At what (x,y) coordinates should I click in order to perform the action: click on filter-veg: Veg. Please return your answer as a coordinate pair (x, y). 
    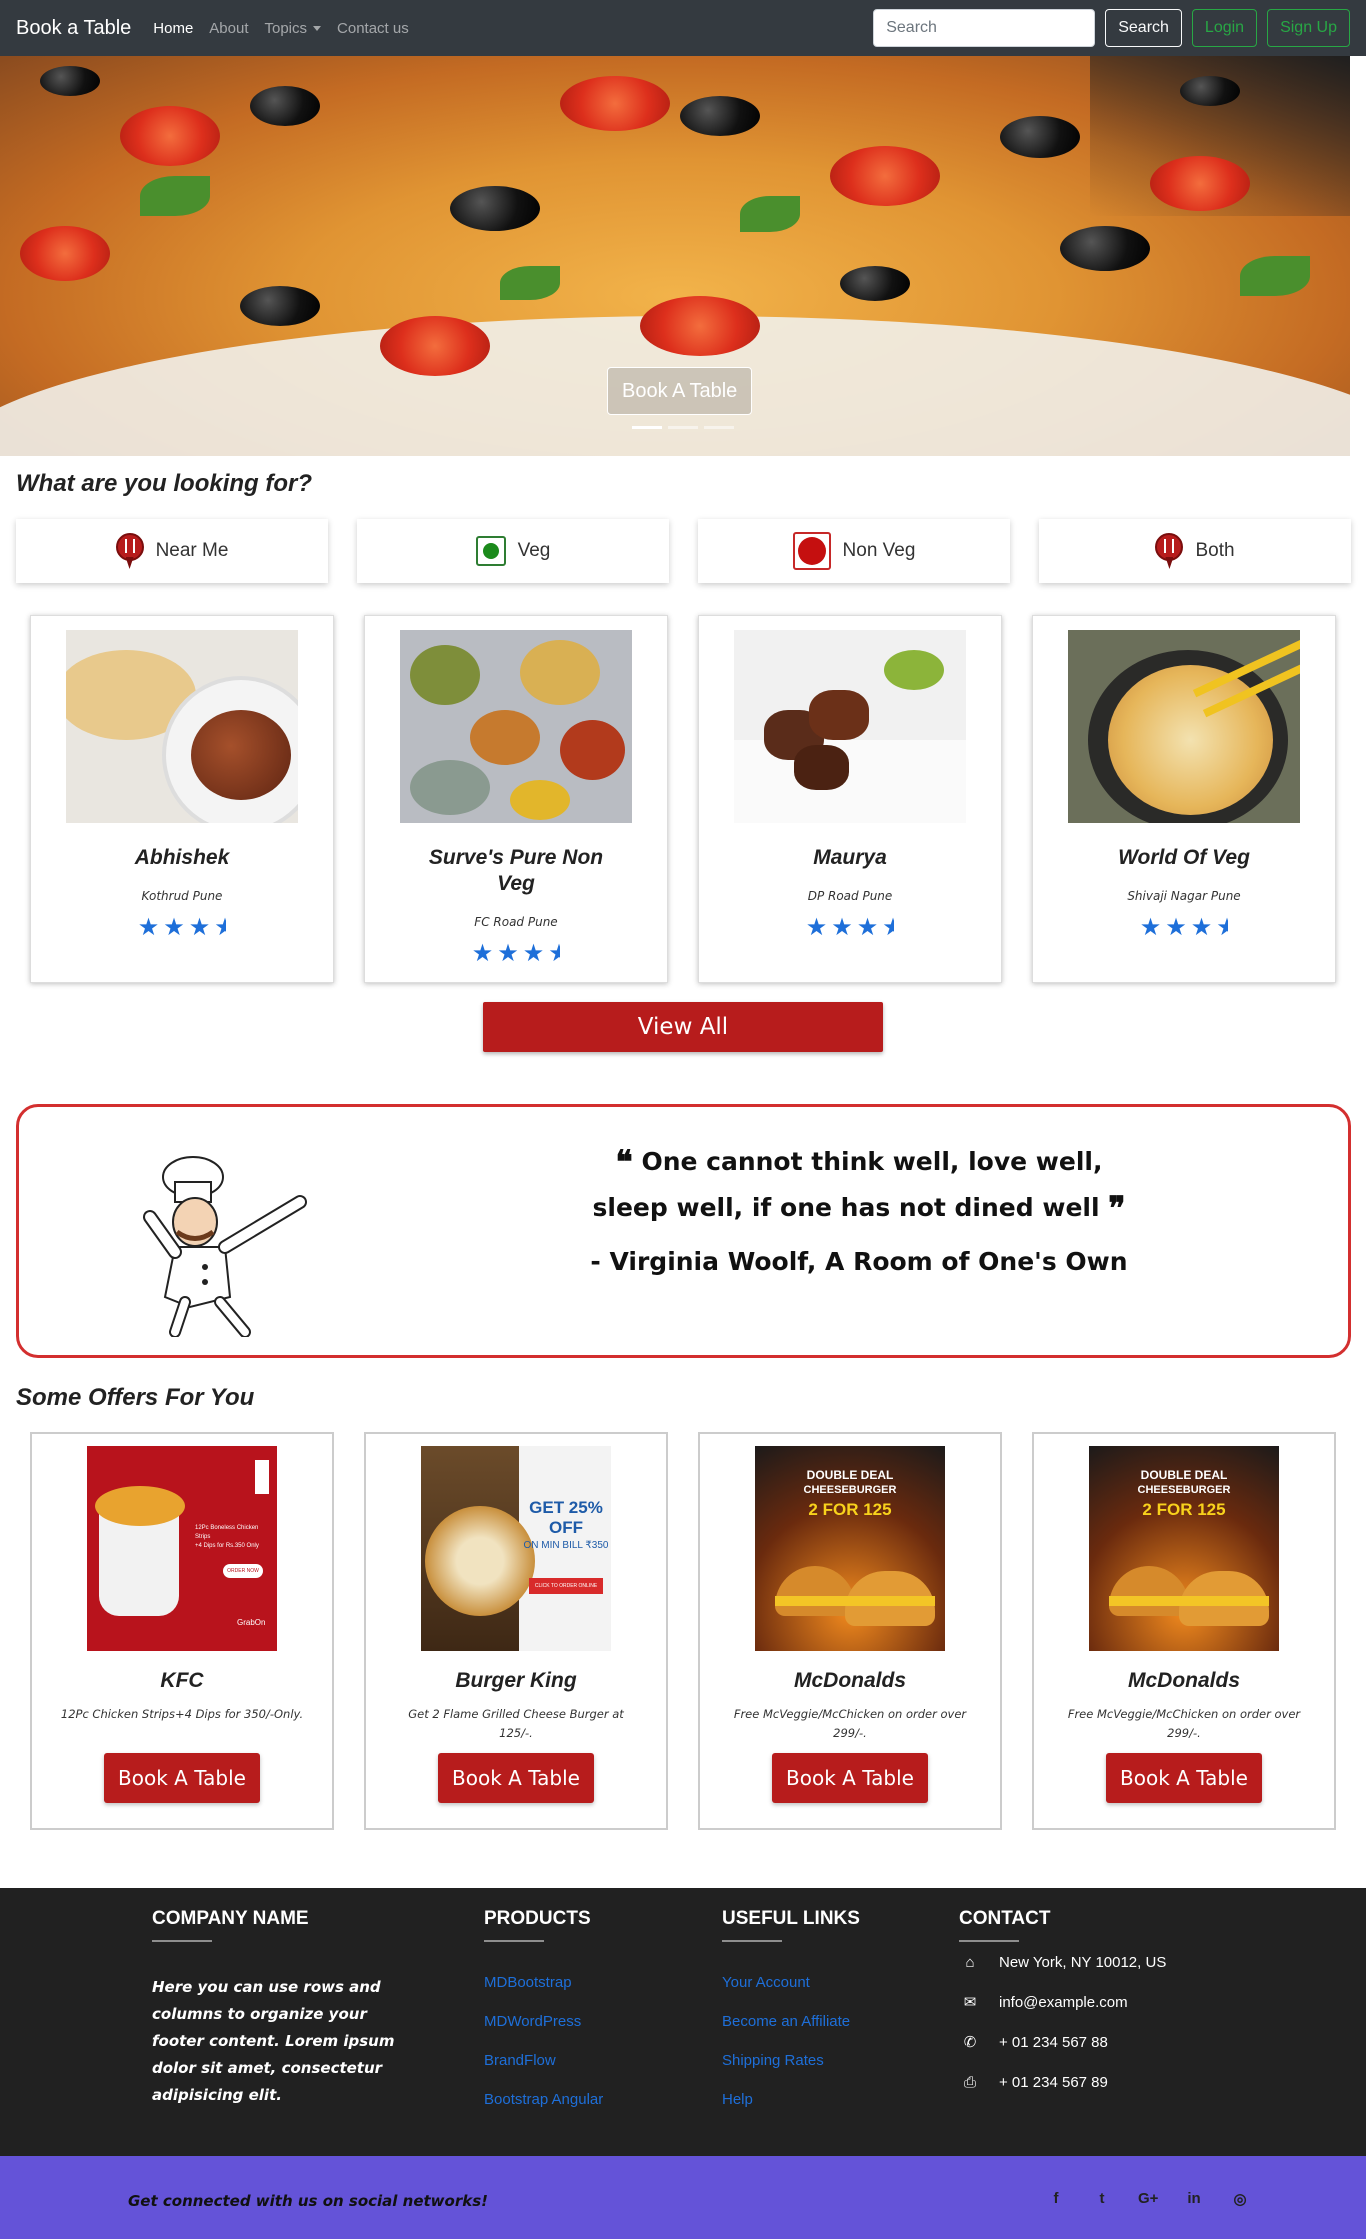
    Looking at the image, I should click on (513, 551).